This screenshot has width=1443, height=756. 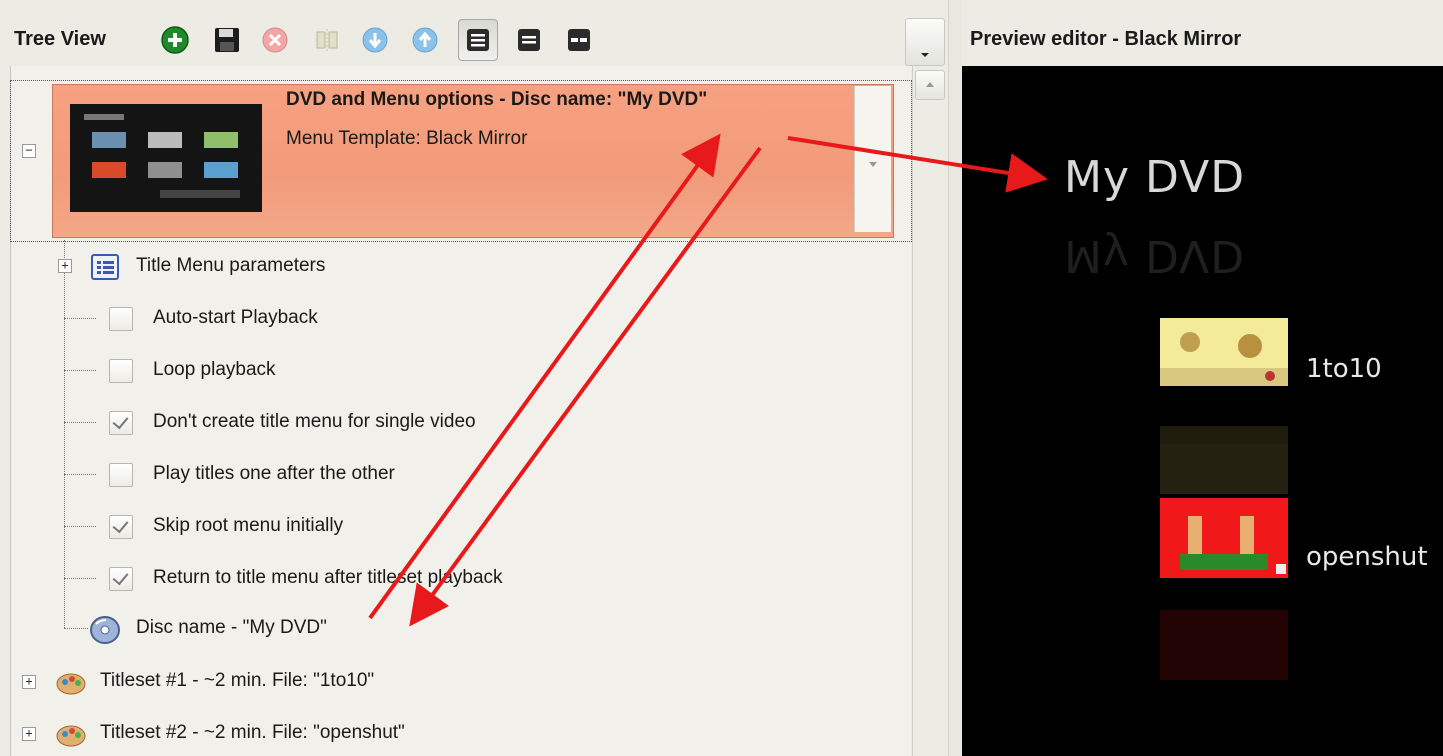 I want to click on play-sequential-checkbox, so click(x=121, y=475).